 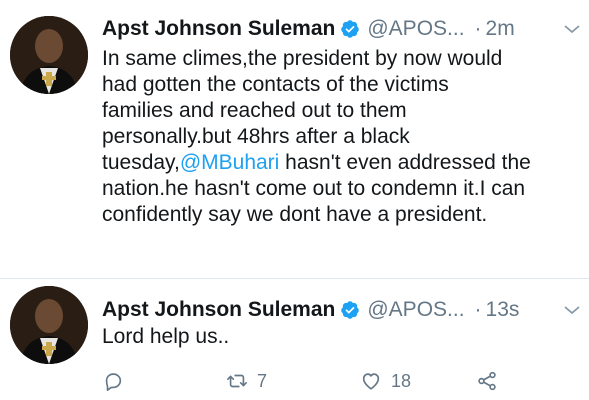 I want to click on text-segment: hasn't even addressed the, so click(x=405, y=162).